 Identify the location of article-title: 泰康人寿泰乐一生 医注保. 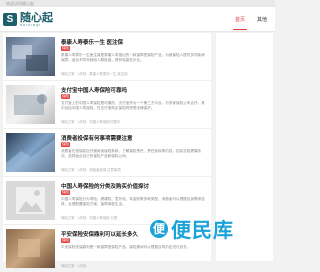
(135, 42).